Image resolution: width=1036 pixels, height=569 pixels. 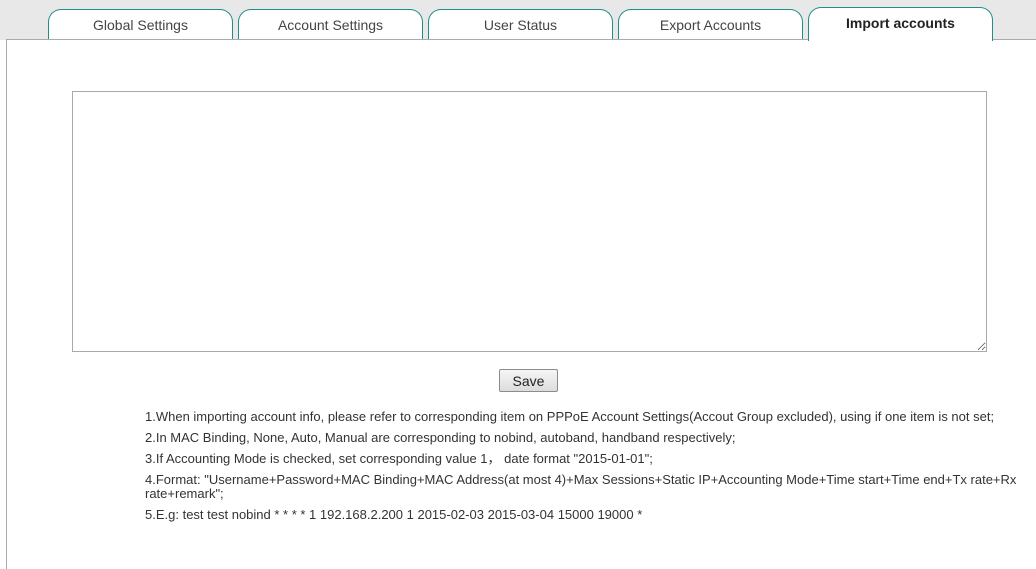 What do you see at coordinates (900, 24) in the screenshot?
I see `tab-import-accounts: Import accounts` at bounding box center [900, 24].